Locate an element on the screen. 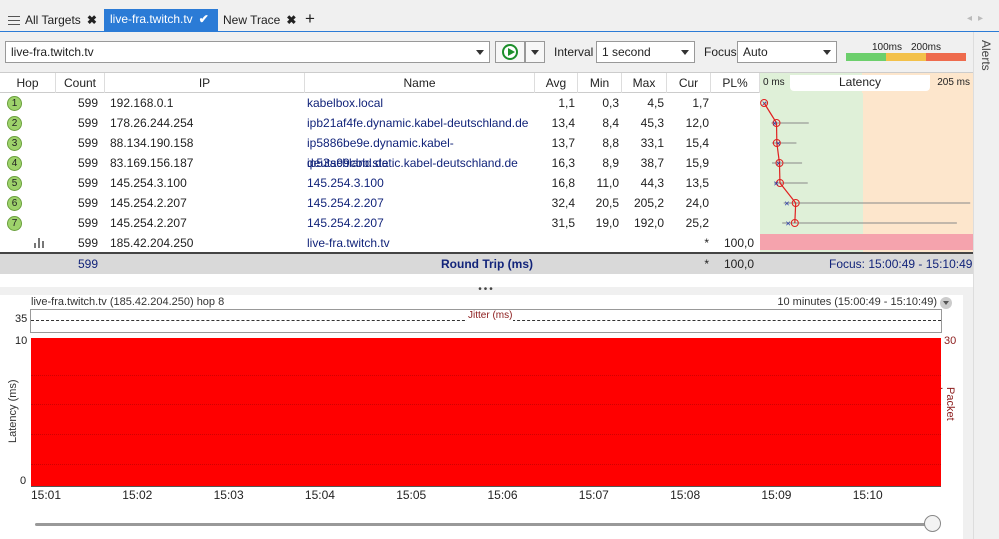  col-avg: Avg is located at coordinates (556, 83).